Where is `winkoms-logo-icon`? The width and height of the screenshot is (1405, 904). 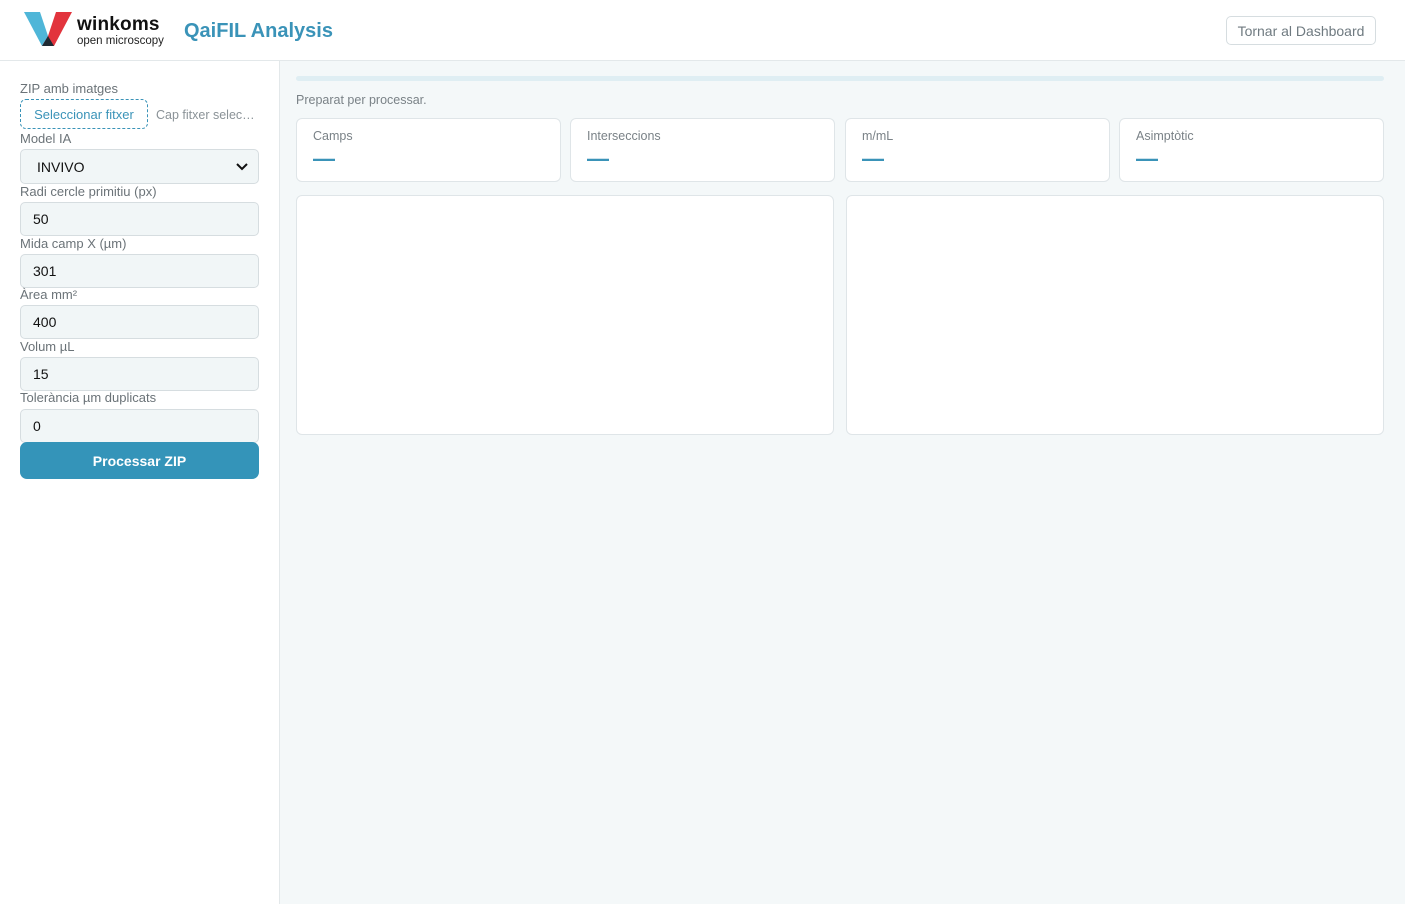
winkoms-logo-icon is located at coordinates (48, 29).